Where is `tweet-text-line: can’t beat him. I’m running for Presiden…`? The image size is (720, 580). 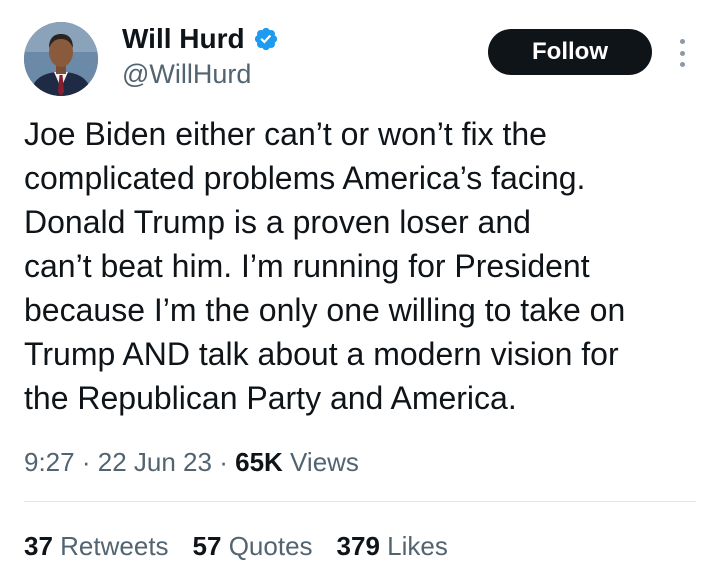
tweet-text-line: can’t beat him. I’m running for Presiden… is located at coordinates (307, 266).